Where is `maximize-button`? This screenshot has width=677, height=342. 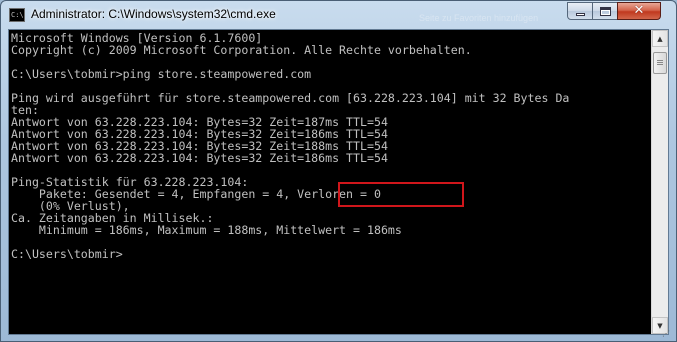 maximize-button is located at coordinates (605, 11).